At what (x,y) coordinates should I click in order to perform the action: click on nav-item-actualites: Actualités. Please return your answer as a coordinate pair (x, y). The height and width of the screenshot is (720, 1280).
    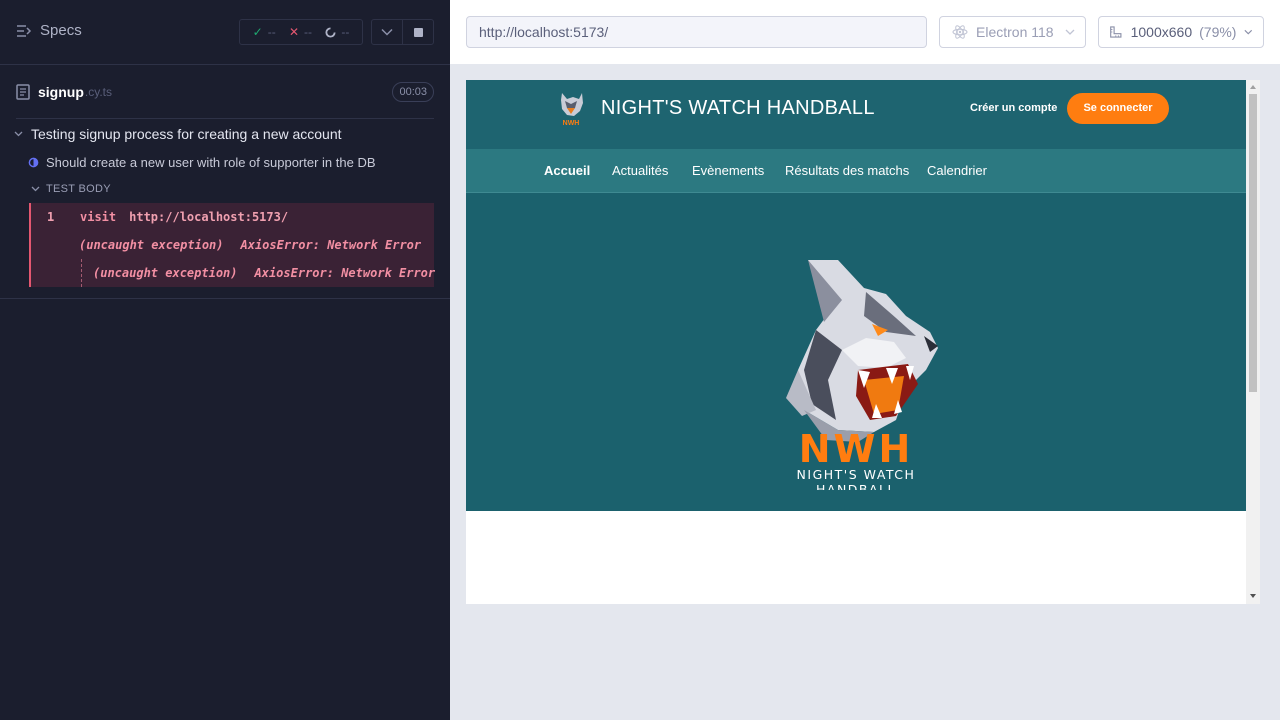
    Looking at the image, I should click on (640, 170).